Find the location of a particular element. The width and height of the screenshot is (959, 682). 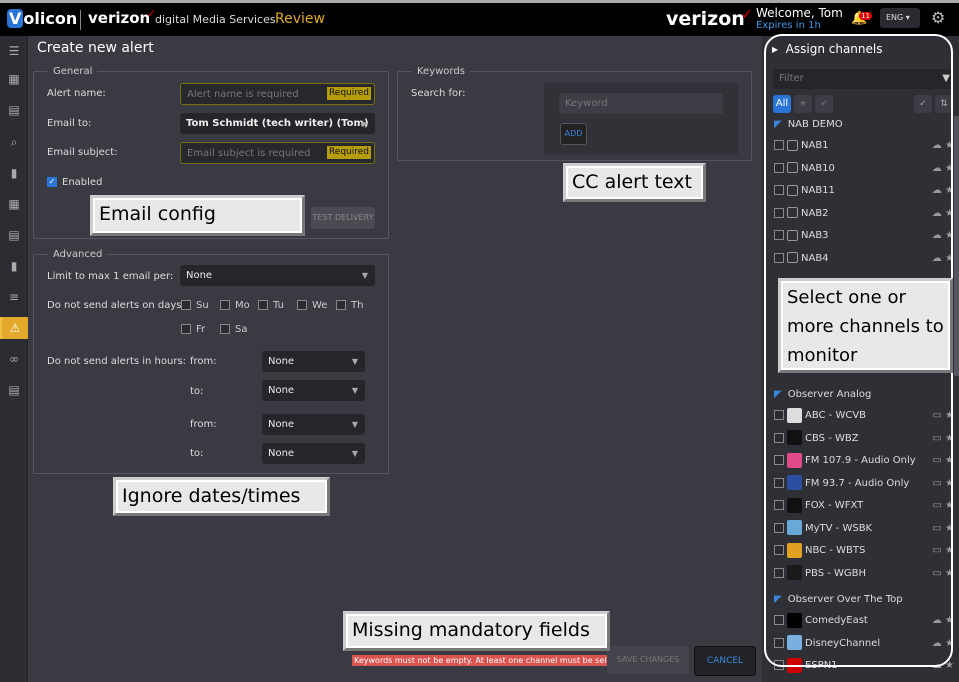

search-for-label: Search for: is located at coordinates (438, 93).